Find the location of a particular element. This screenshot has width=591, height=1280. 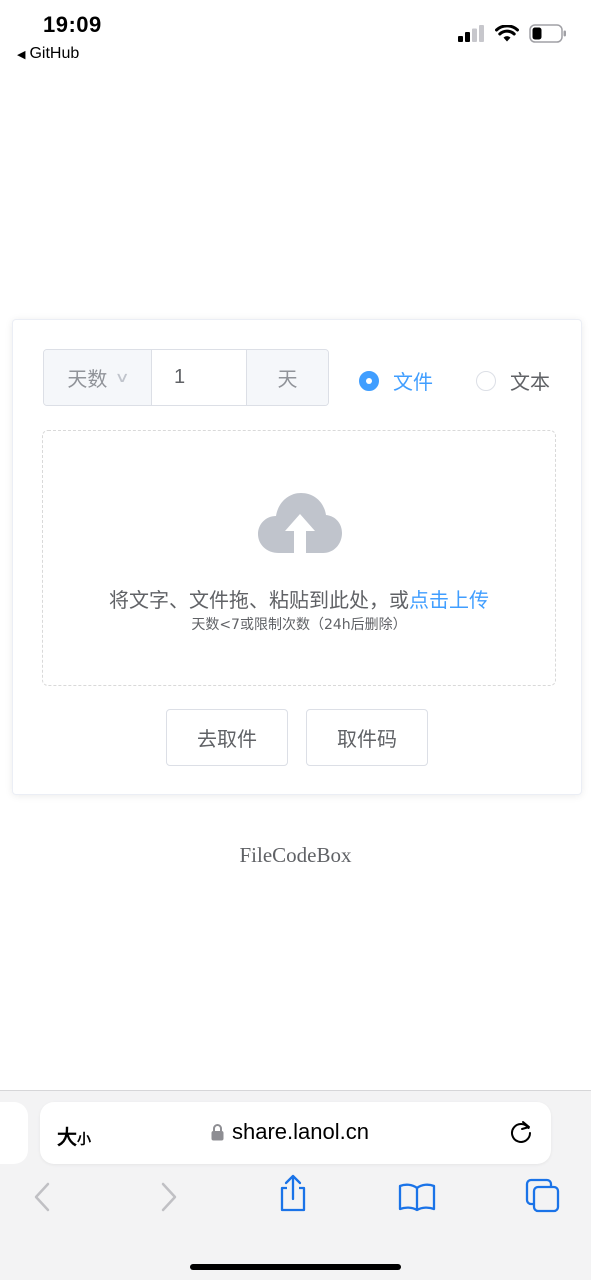

expire-input-group: 天数 ∨ 天 is located at coordinates (186, 377).